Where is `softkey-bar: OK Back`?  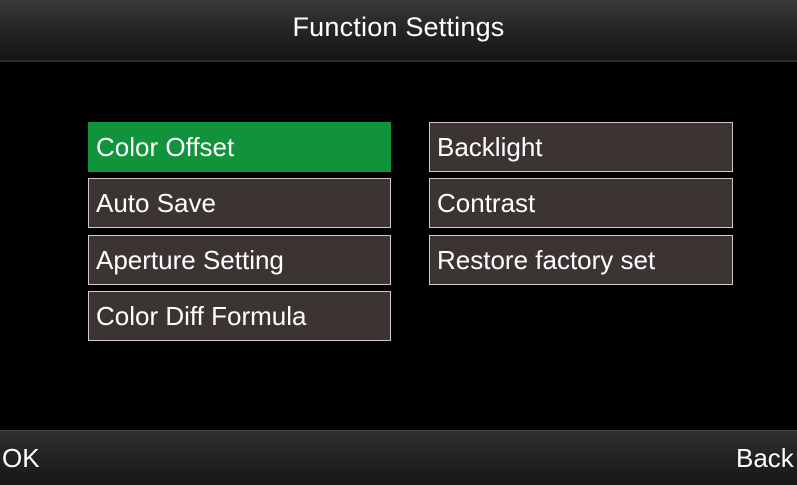 softkey-bar: OK Back is located at coordinates (398, 457).